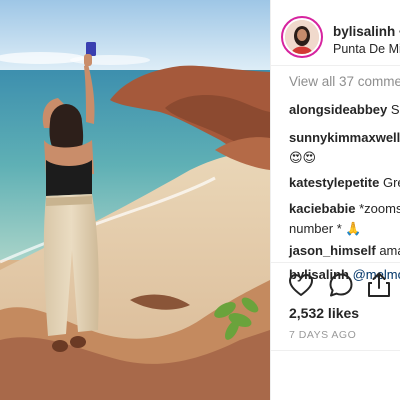  I want to click on comment-author: alongsideabbey, so click(338, 109).